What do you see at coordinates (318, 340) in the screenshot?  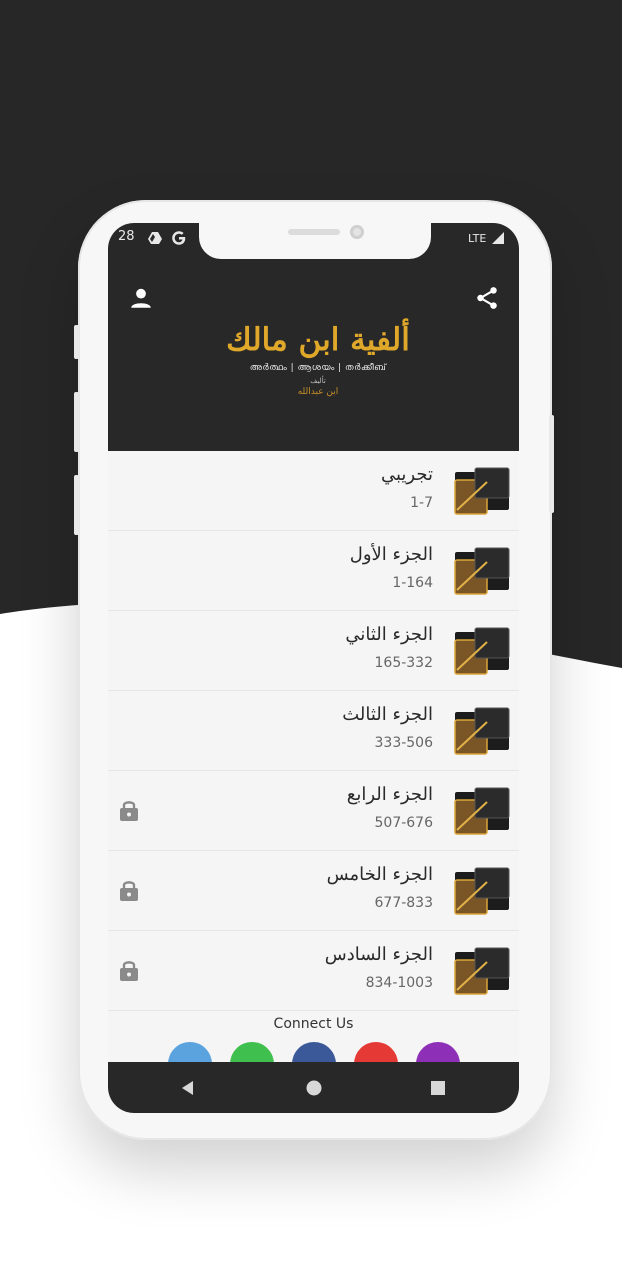 I see `logo-title: ألفية ابن مالك` at bounding box center [318, 340].